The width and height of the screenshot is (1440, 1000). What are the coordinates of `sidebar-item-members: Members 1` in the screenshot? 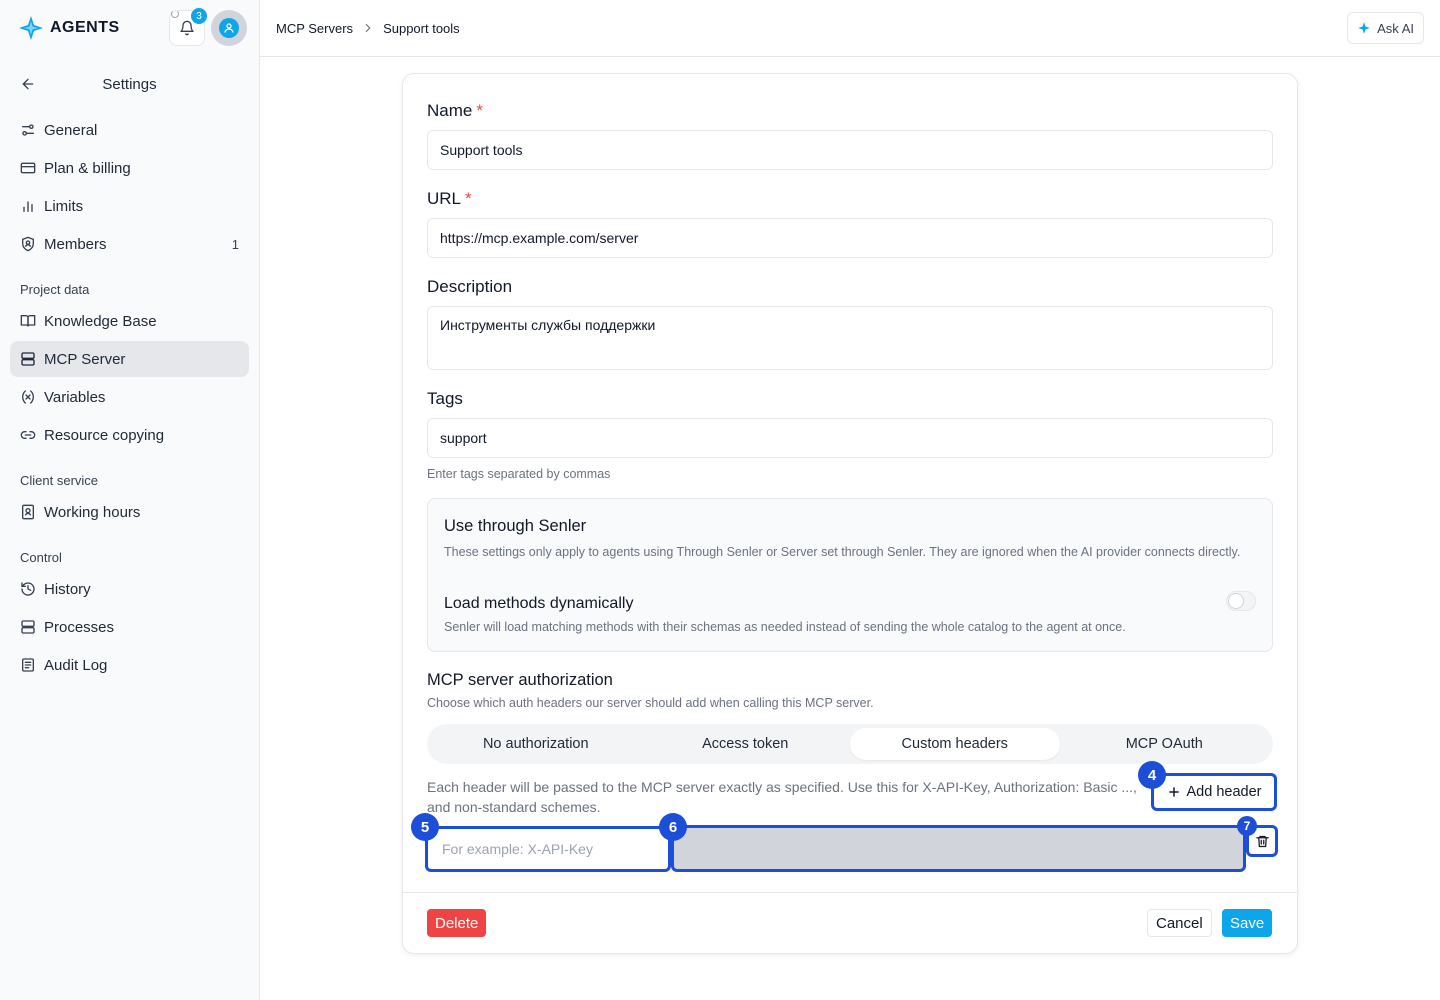 It's located at (129, 244).